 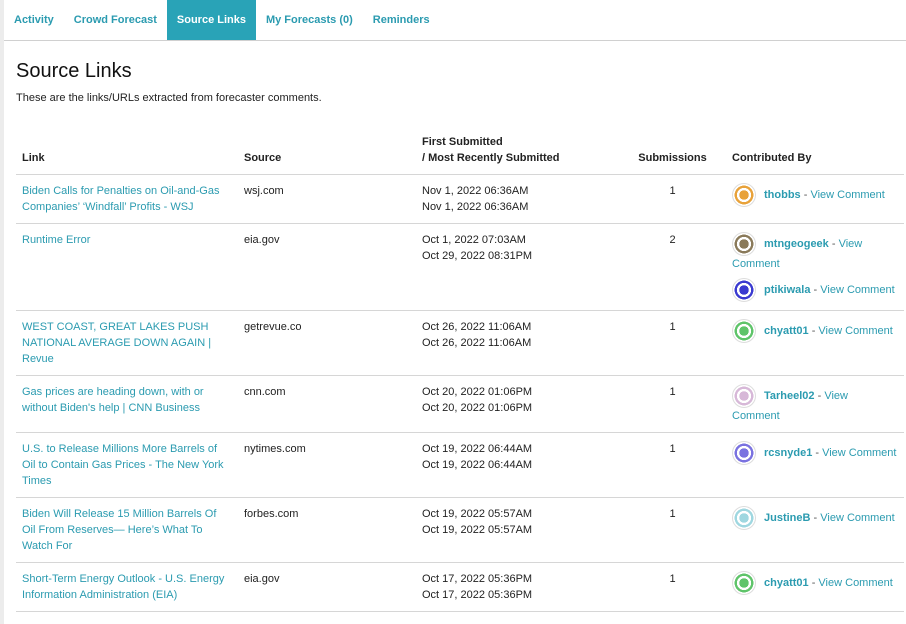 I want to click on cell-dates: Oct 20, 2022 01:06PM Oct 20, 2022 01:06PM, so click(x=517, y=404).